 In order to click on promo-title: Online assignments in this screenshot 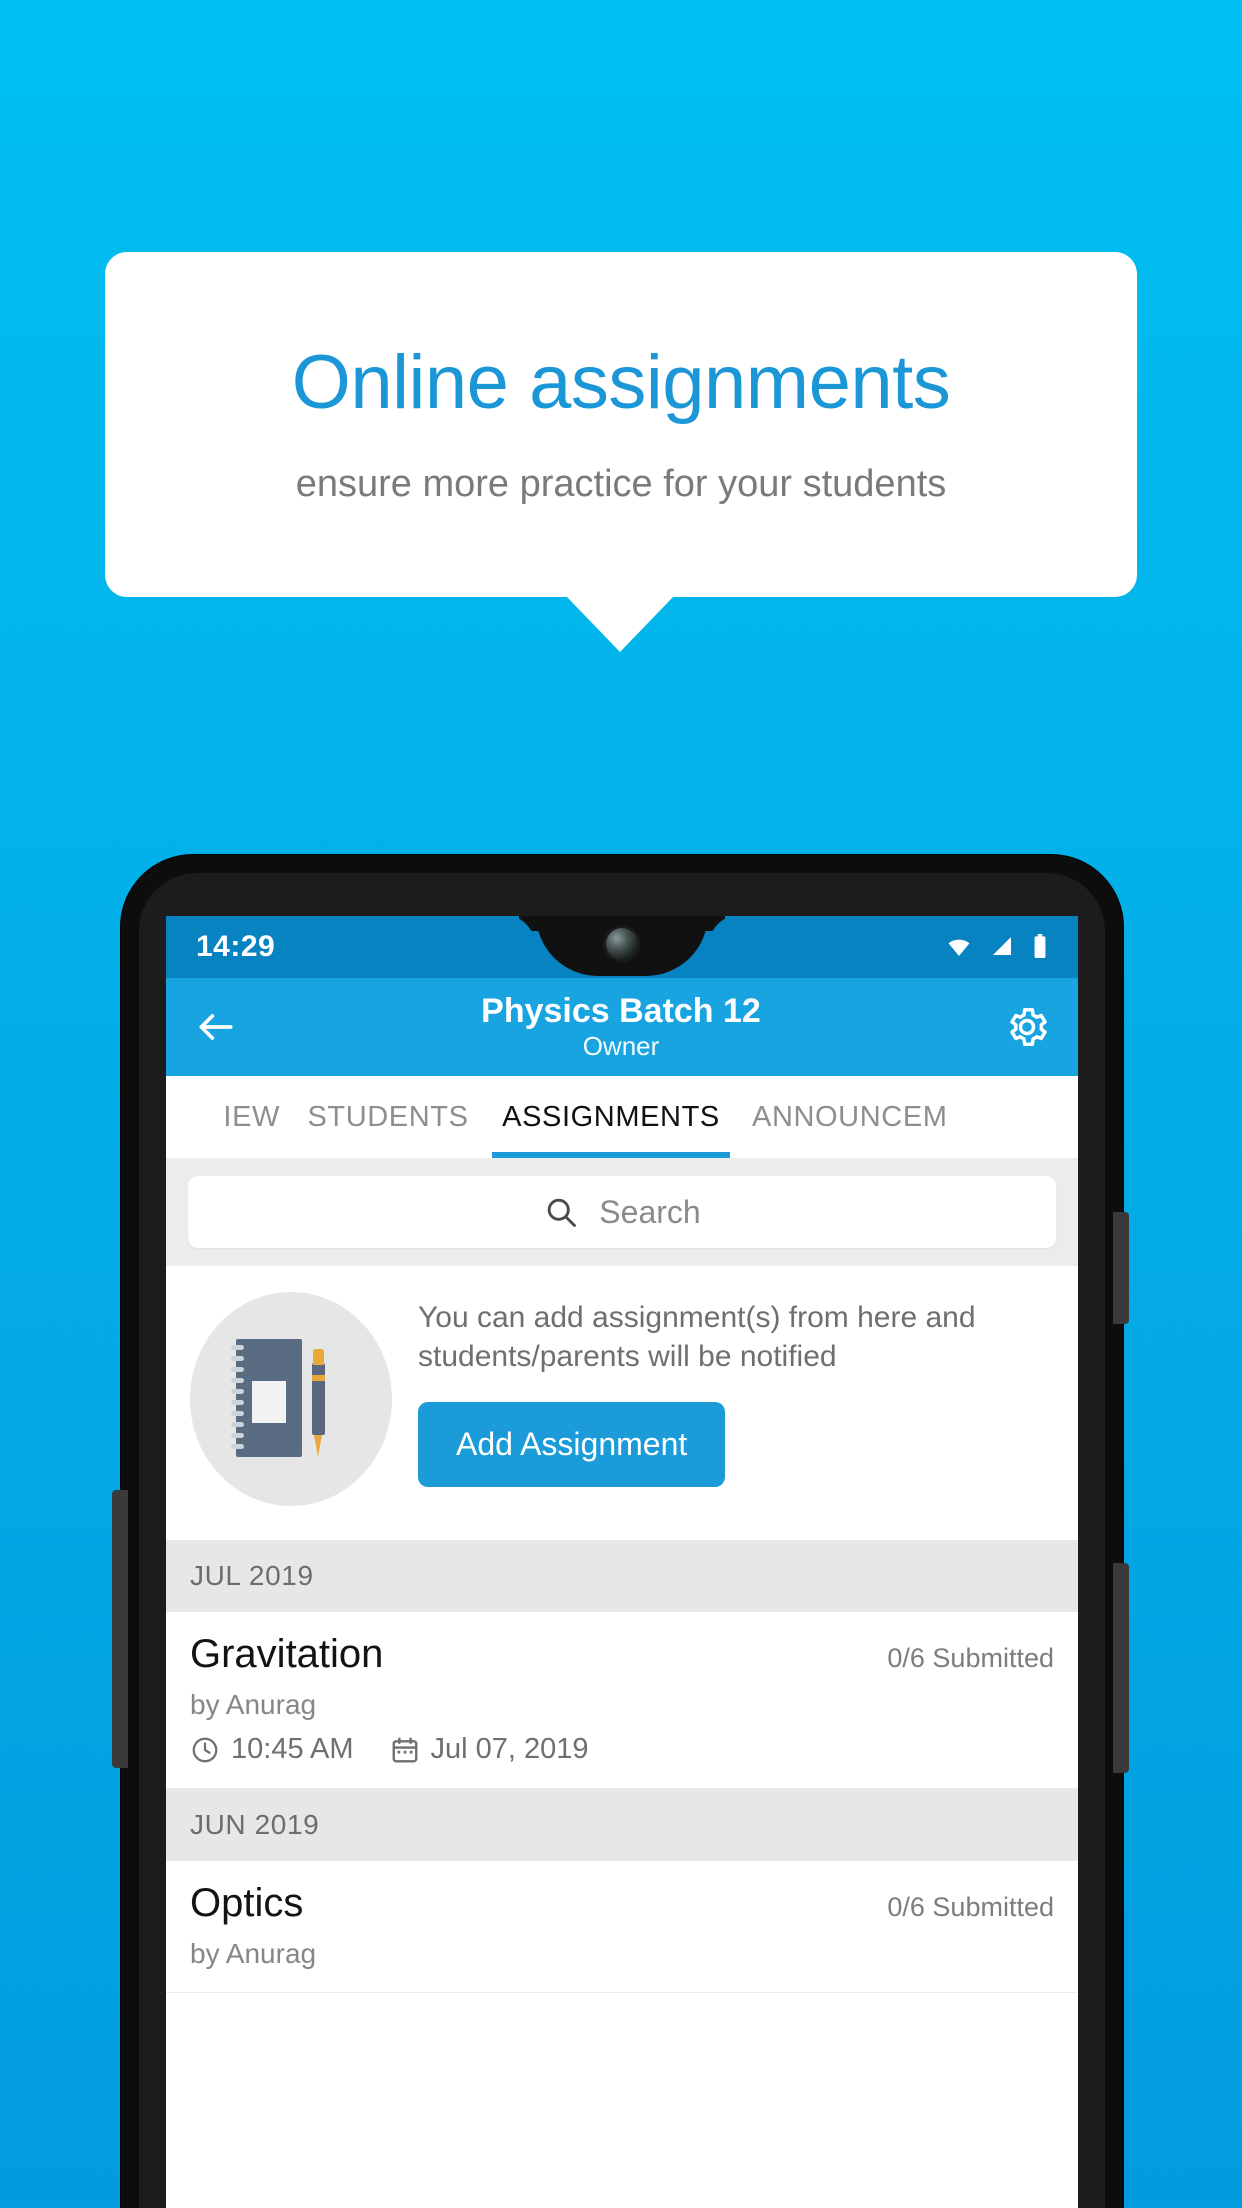, I will do `click(621, 383)`.